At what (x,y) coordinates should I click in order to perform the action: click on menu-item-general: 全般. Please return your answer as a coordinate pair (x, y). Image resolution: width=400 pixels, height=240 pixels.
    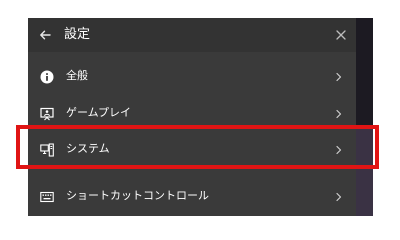
    Looking at the image, I should click on (192, 76).